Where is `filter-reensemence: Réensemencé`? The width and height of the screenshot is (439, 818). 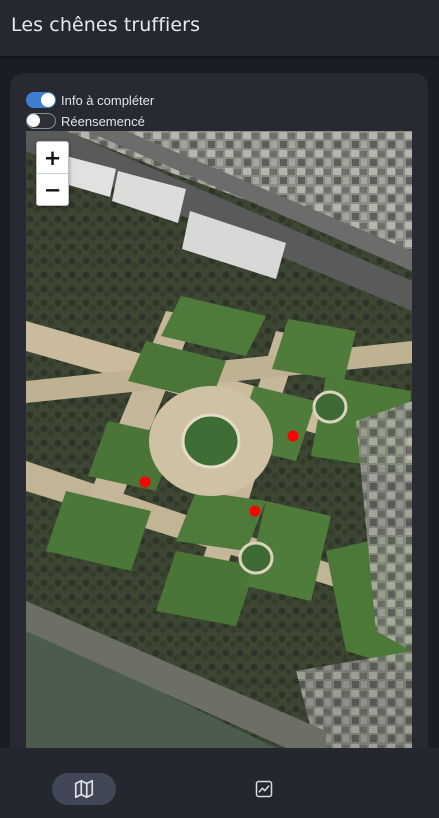
filter-reensemence: Réensemencé is located at coordinates (85, 121).